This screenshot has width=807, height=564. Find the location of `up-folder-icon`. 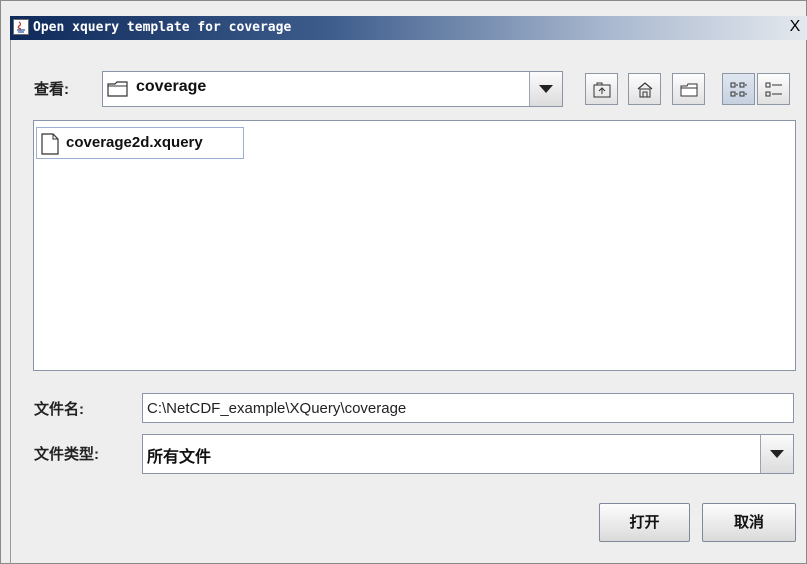

up-folder-icon is located at coordinates (602, 90).